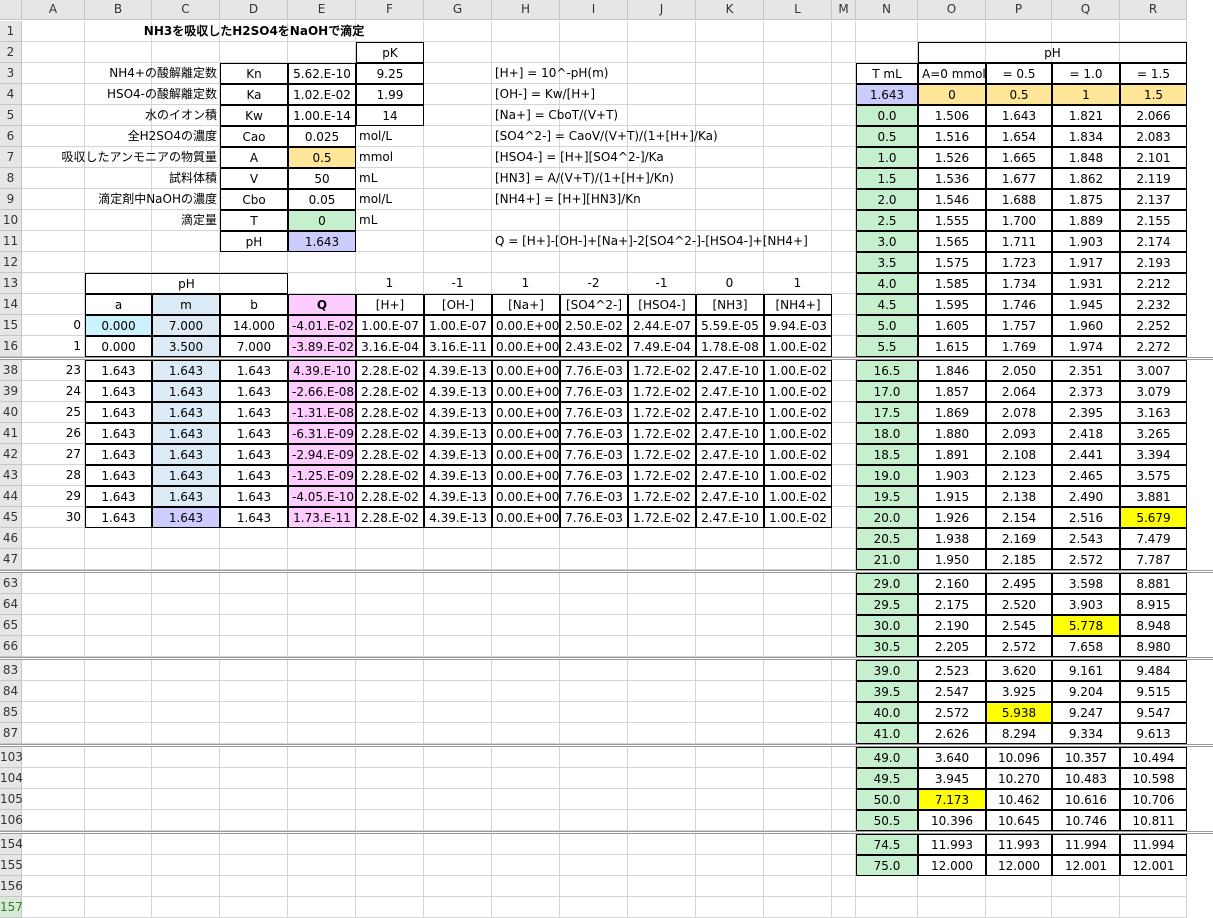 The width and height of the screenshot is (1213, 918). What do you see at coordinates (121, 220) in the screenshot?
I see `param-label: 滴定量` at bounding box center [121, 220].